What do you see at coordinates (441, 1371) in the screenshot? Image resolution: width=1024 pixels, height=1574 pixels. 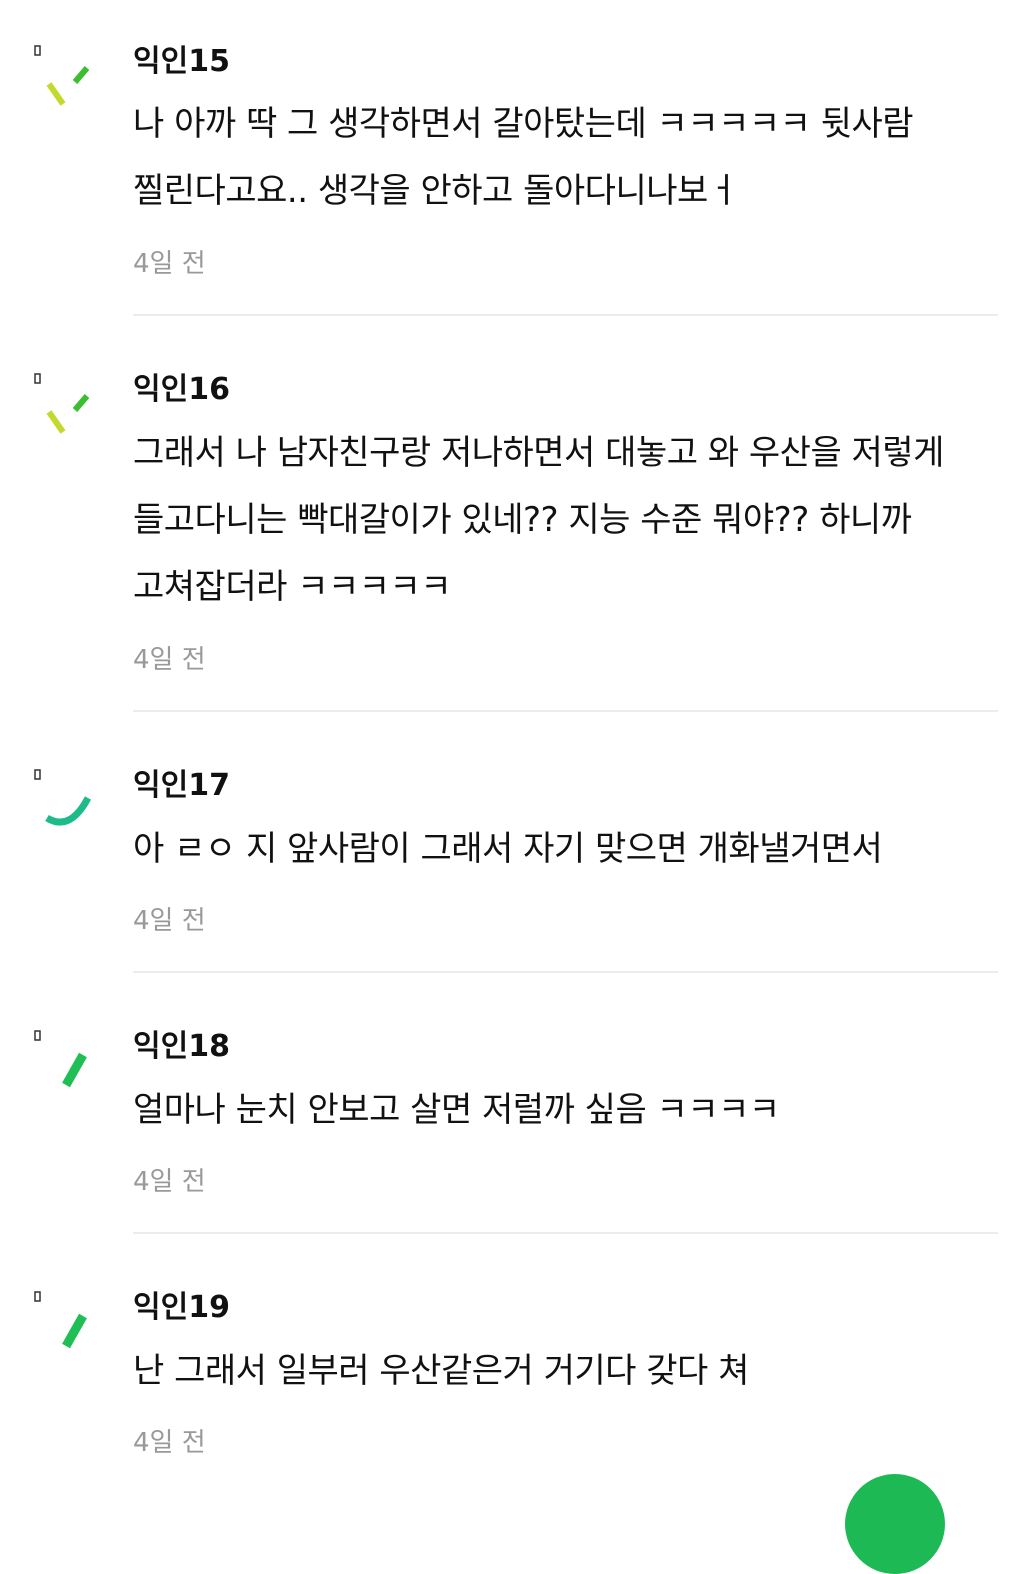 I see `comment-text: 난 그래서 일부러 우산같은거 거기다 갖다 쳐` at bounding box center [441, 1371].